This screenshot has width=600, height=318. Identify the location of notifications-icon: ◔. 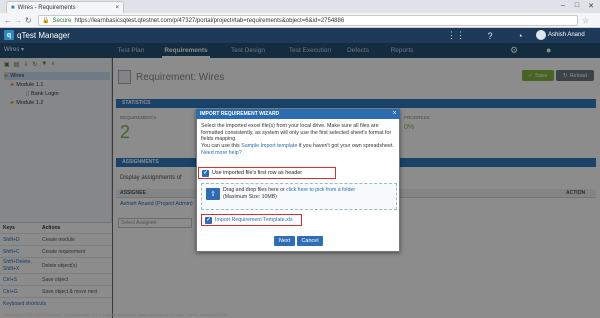
(520, 35).